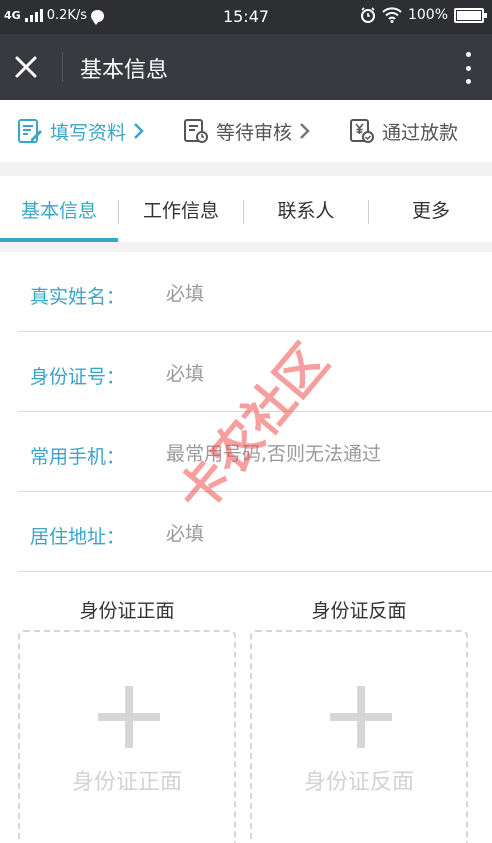 This screenshot has height=843, width=492. Describe the element at coordinates (470, 15) in the screenshot. I see `battery-icon` at that location.